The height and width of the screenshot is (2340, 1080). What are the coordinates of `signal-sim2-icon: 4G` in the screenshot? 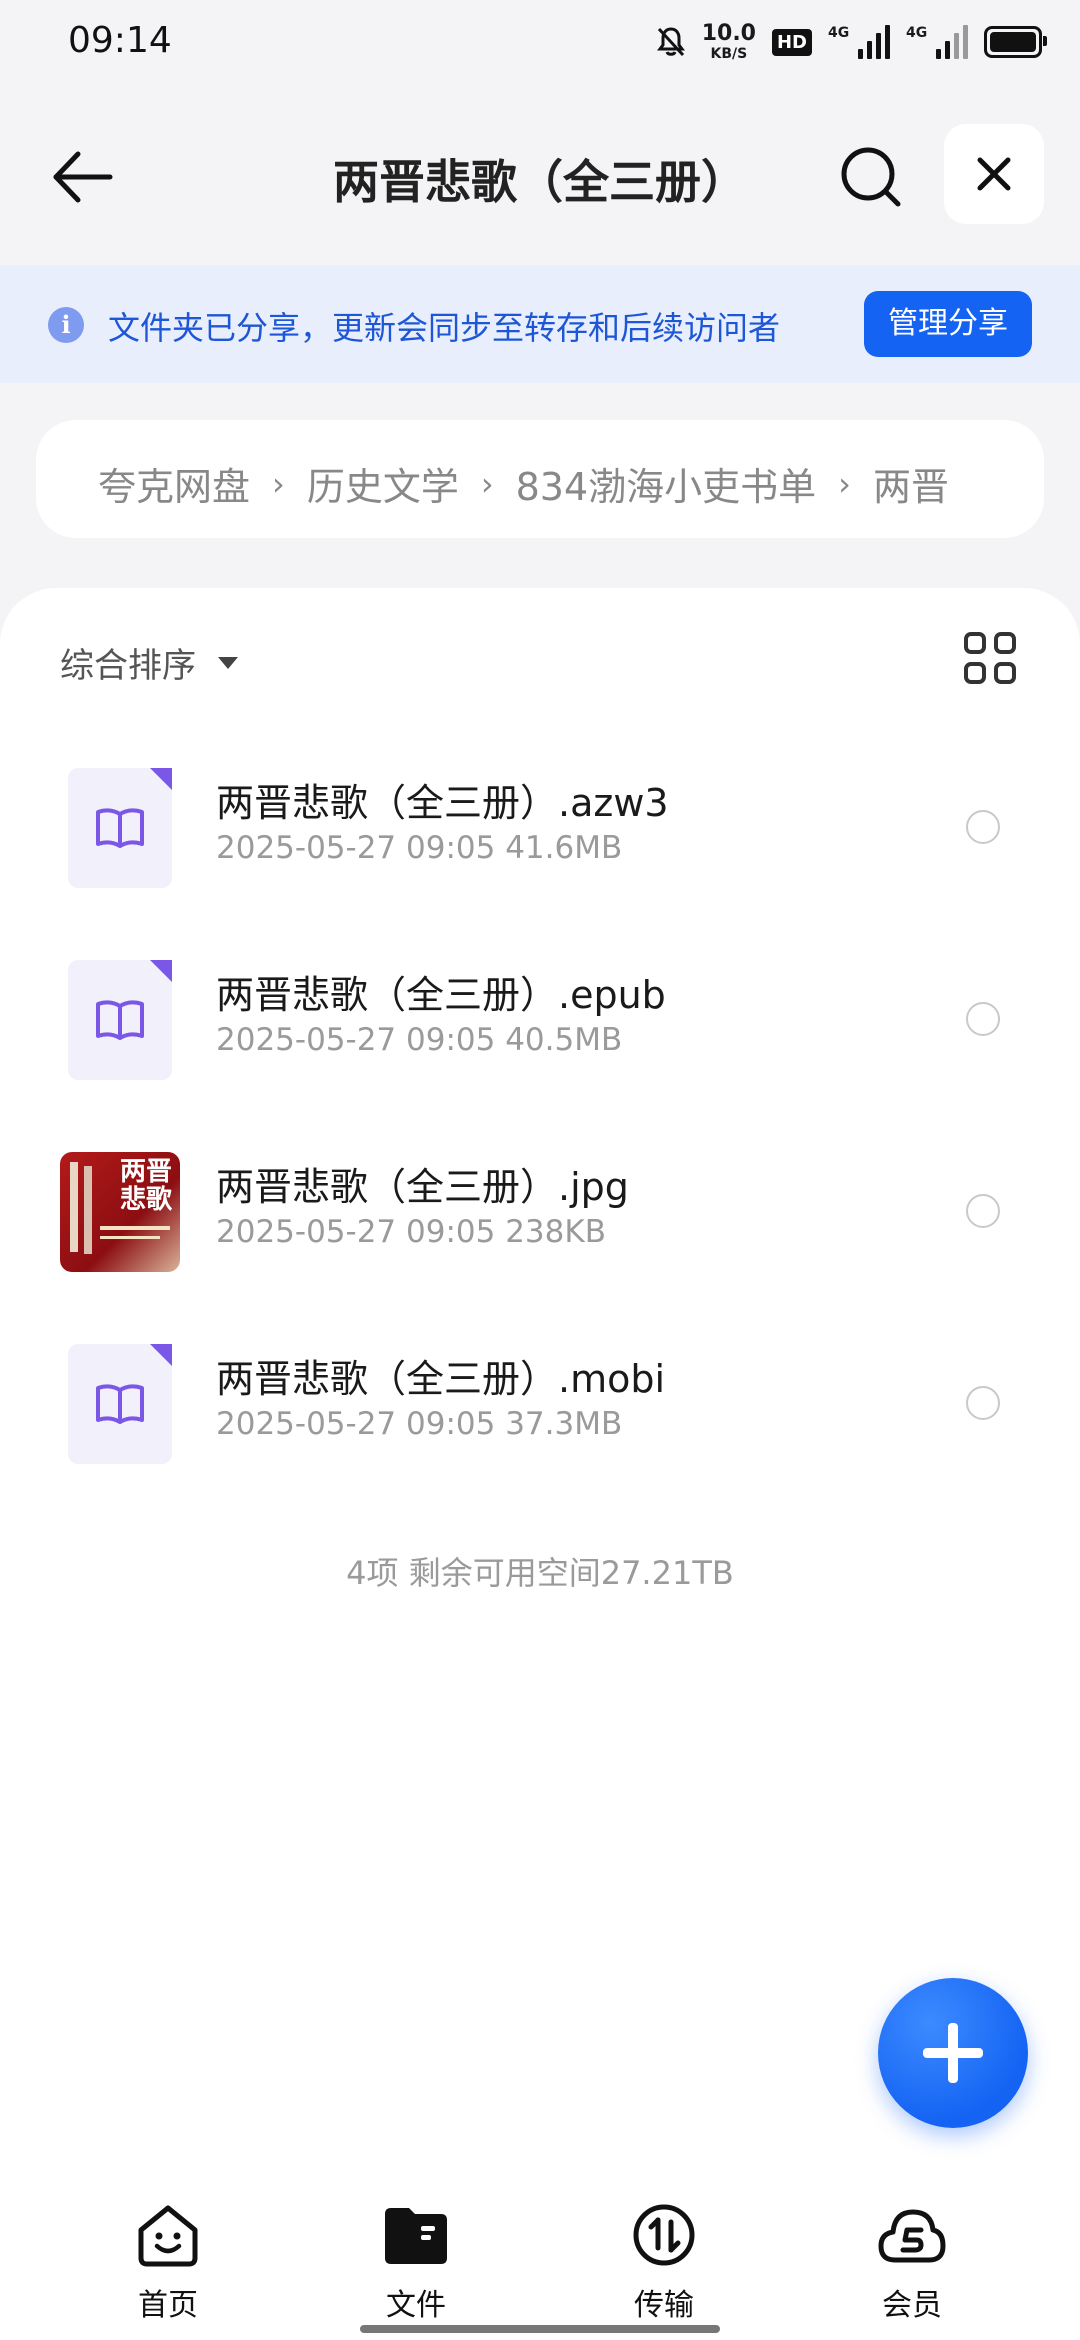 It's located at (937, 42).